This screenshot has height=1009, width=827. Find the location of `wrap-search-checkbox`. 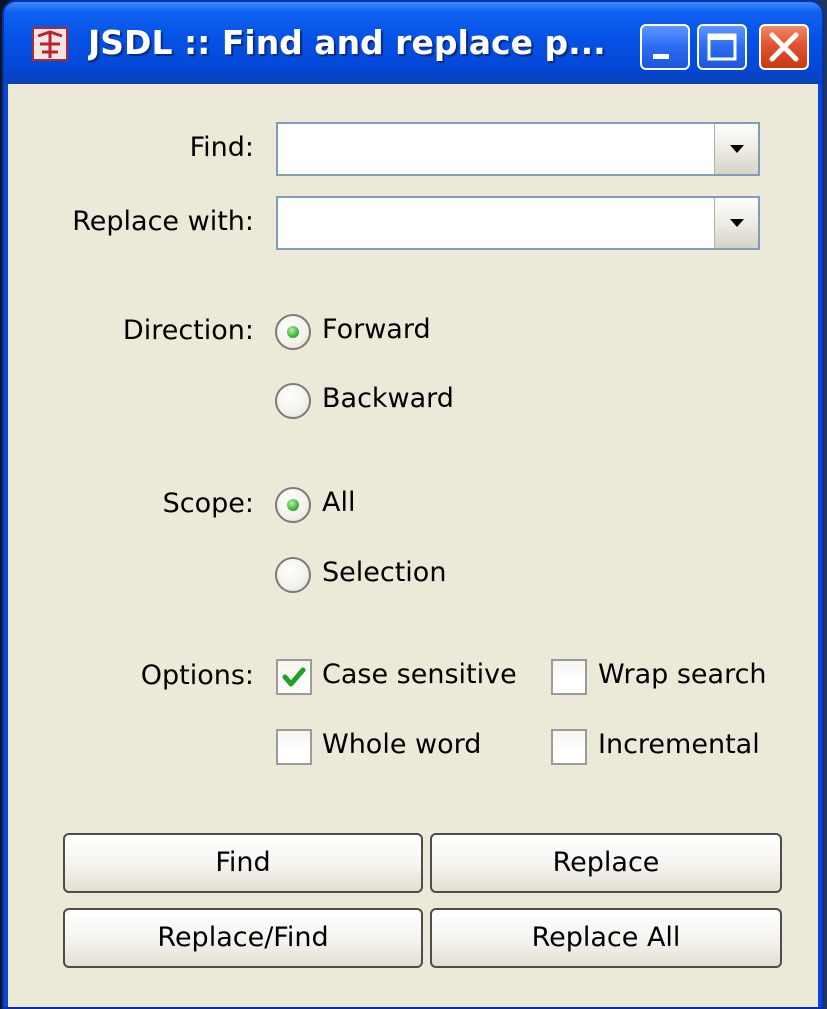

wrap-search-checkbox is located at coordinates (569, 677).